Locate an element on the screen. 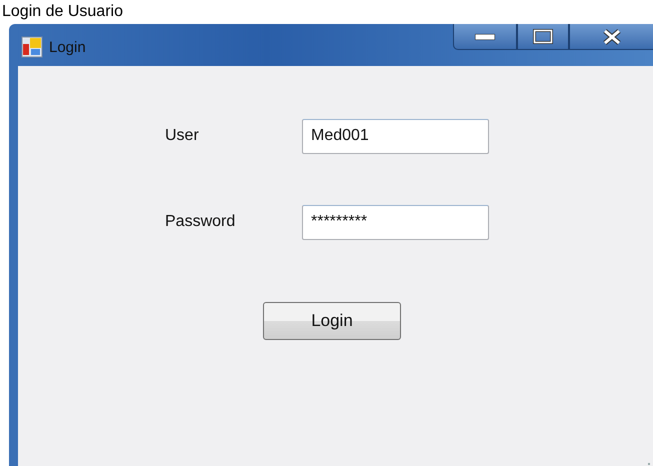 The height and width of the screenshot is (466, 653). field-label: Password is located at coordinates (200, 222).